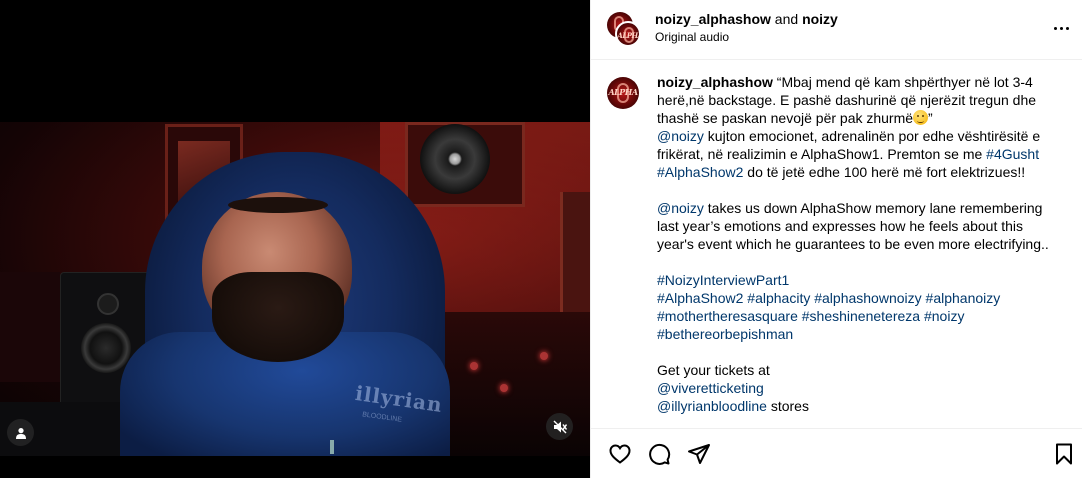  What do you see at coordinates (455, 159) in the screenshot?
I see `gold-record` at bounding box center [455, 159].